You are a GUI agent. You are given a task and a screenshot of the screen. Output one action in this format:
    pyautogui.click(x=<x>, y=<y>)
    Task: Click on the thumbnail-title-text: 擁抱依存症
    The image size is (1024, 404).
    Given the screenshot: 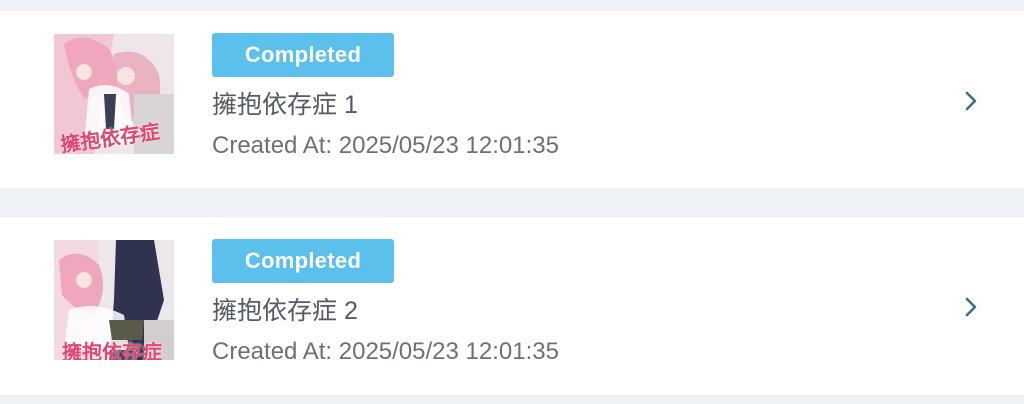 What is the action you would take?
    pyautogui.click(x=112, y=350)
    